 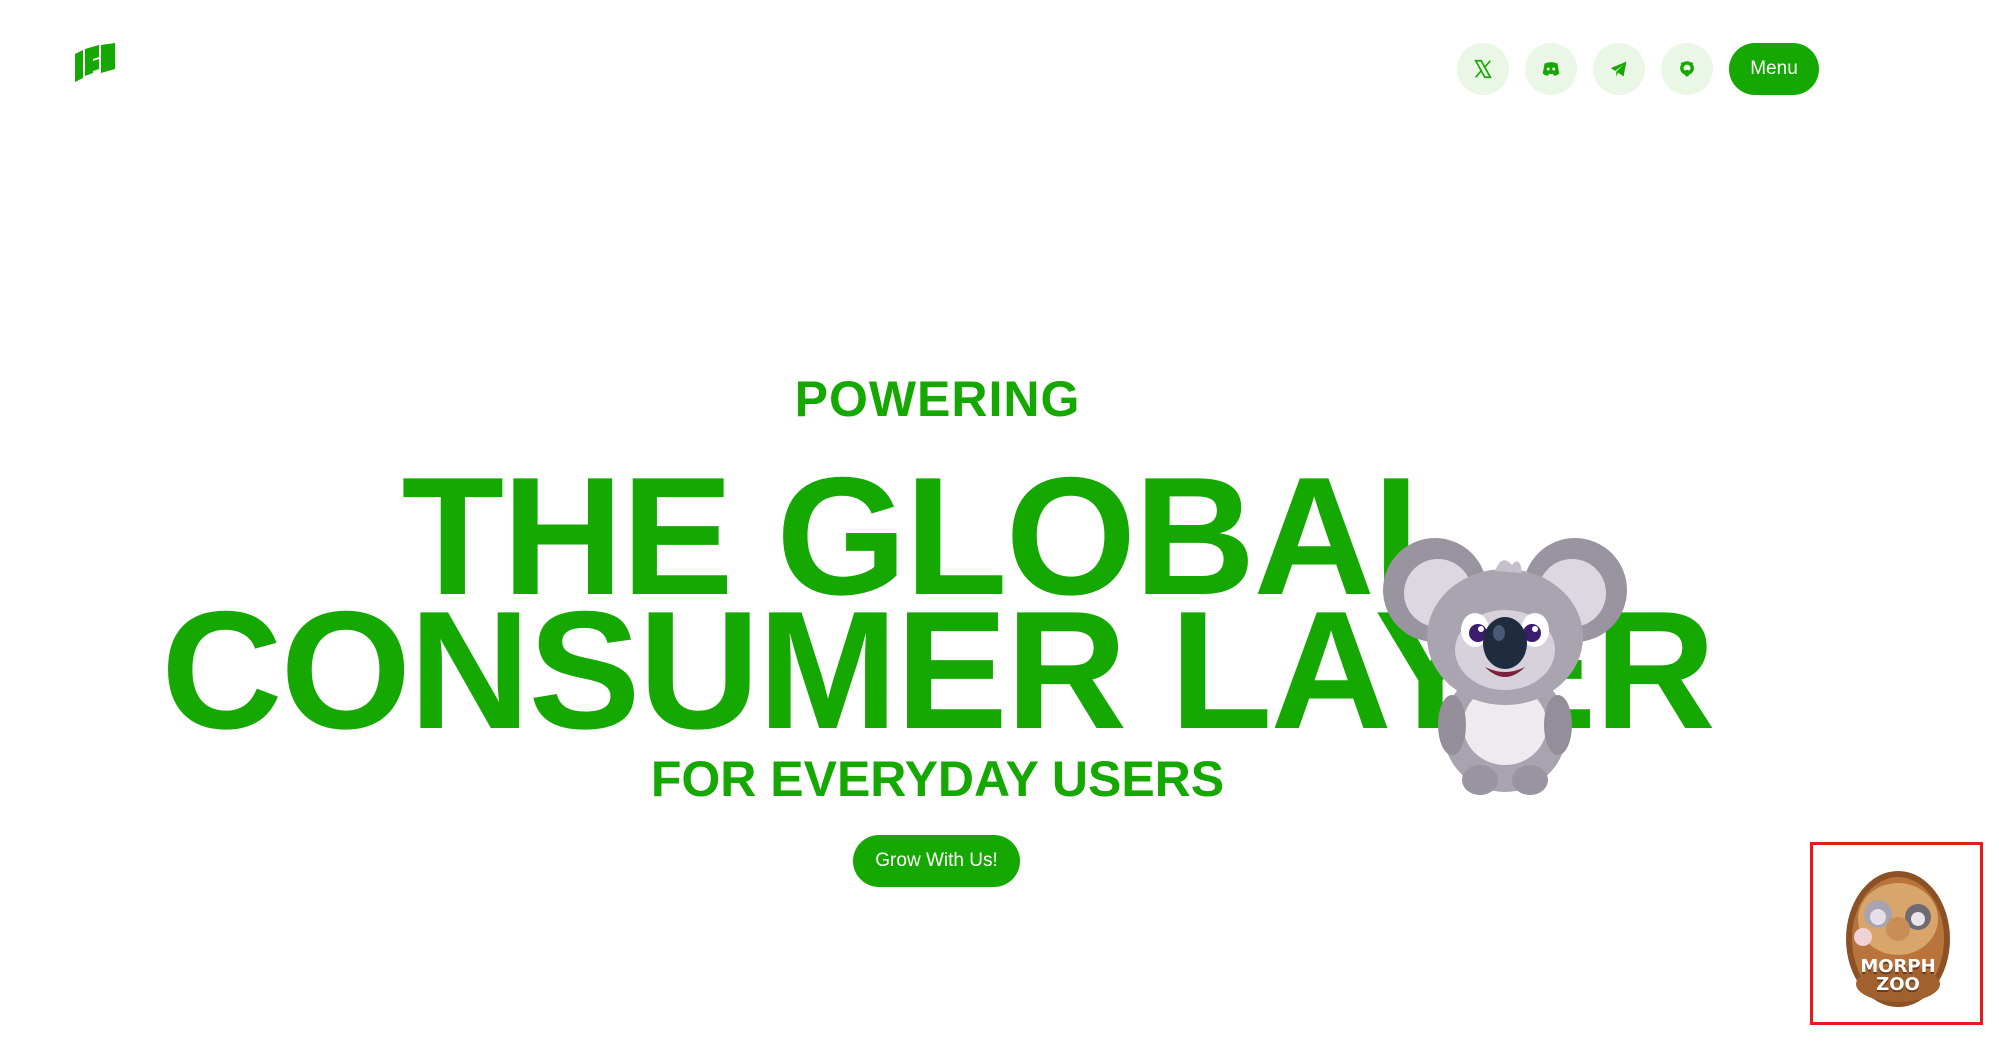 What do you see at coordinates (937, 399) in the screenshot?
I see `hero-eyebrow: POWERING` at bounding box center [937, 399].